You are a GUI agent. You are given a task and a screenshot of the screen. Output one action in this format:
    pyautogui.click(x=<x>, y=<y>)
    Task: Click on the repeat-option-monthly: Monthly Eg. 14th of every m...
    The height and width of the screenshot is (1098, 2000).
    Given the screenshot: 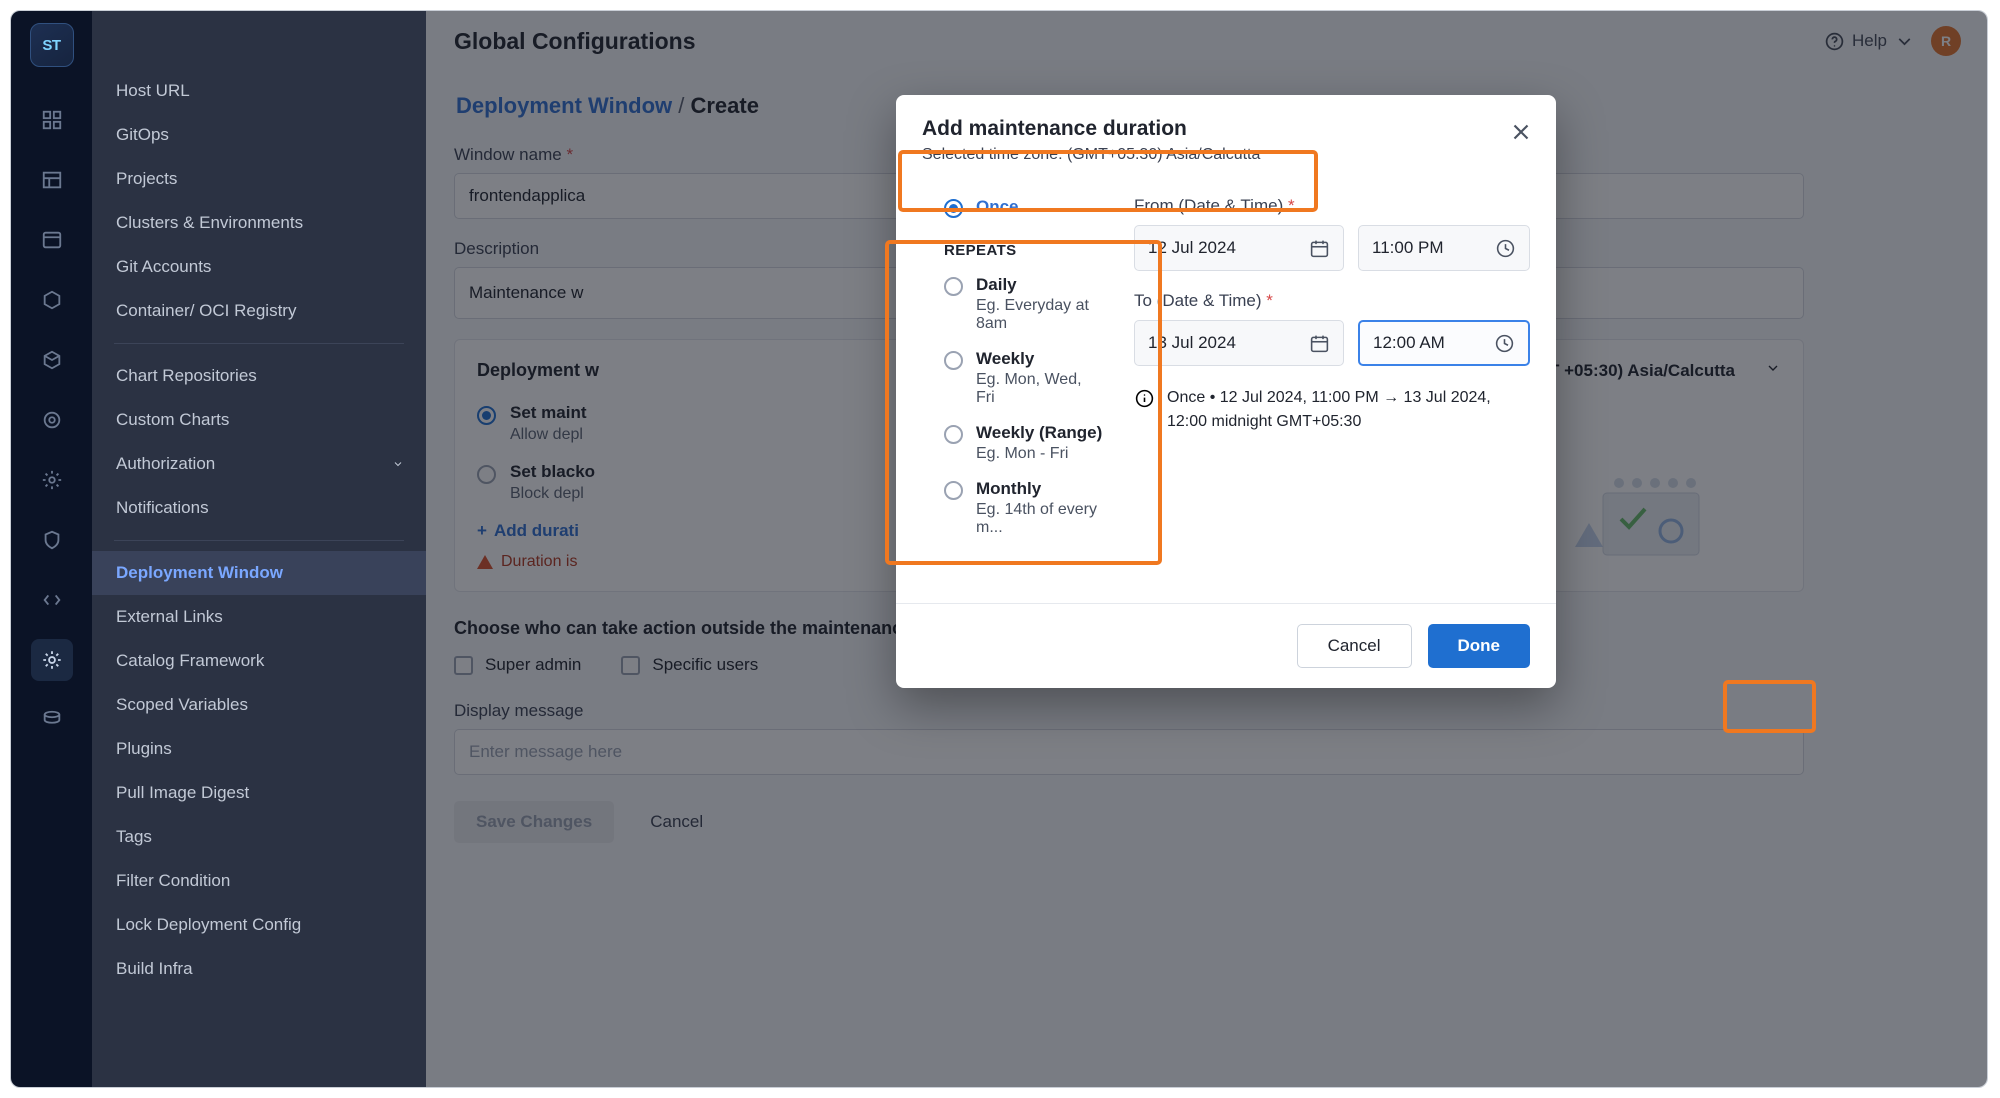 What is the action you would take?
    pyautogui.click(x=1024, y=508)
    